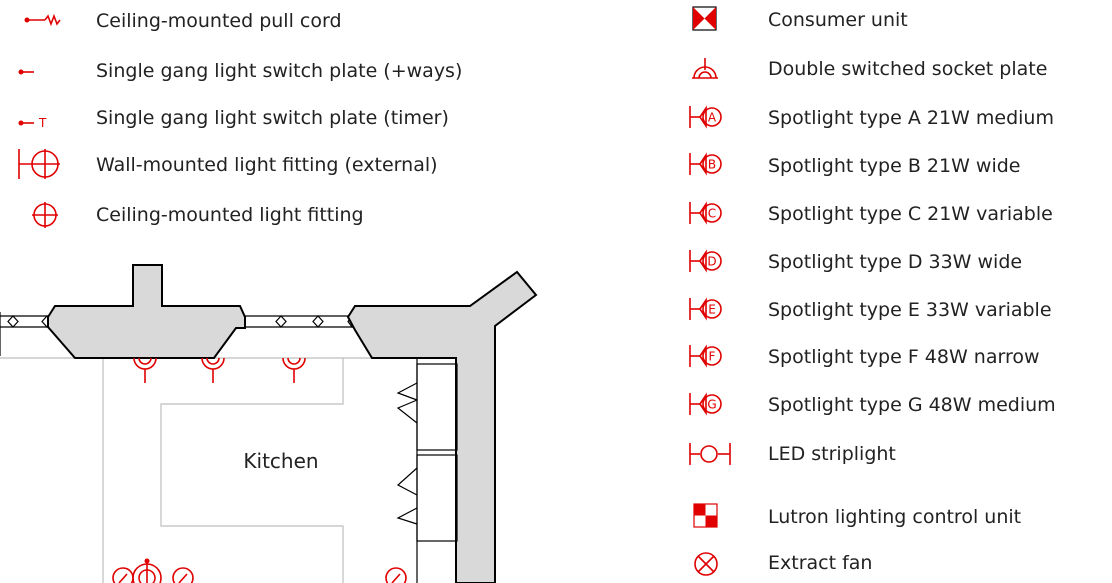 The width and height of the screenshot is (1112, 583). Describe the element at coordinates (832, 454) in the screenshot. I see `legend-right-label-10: LED striplight` at that location.